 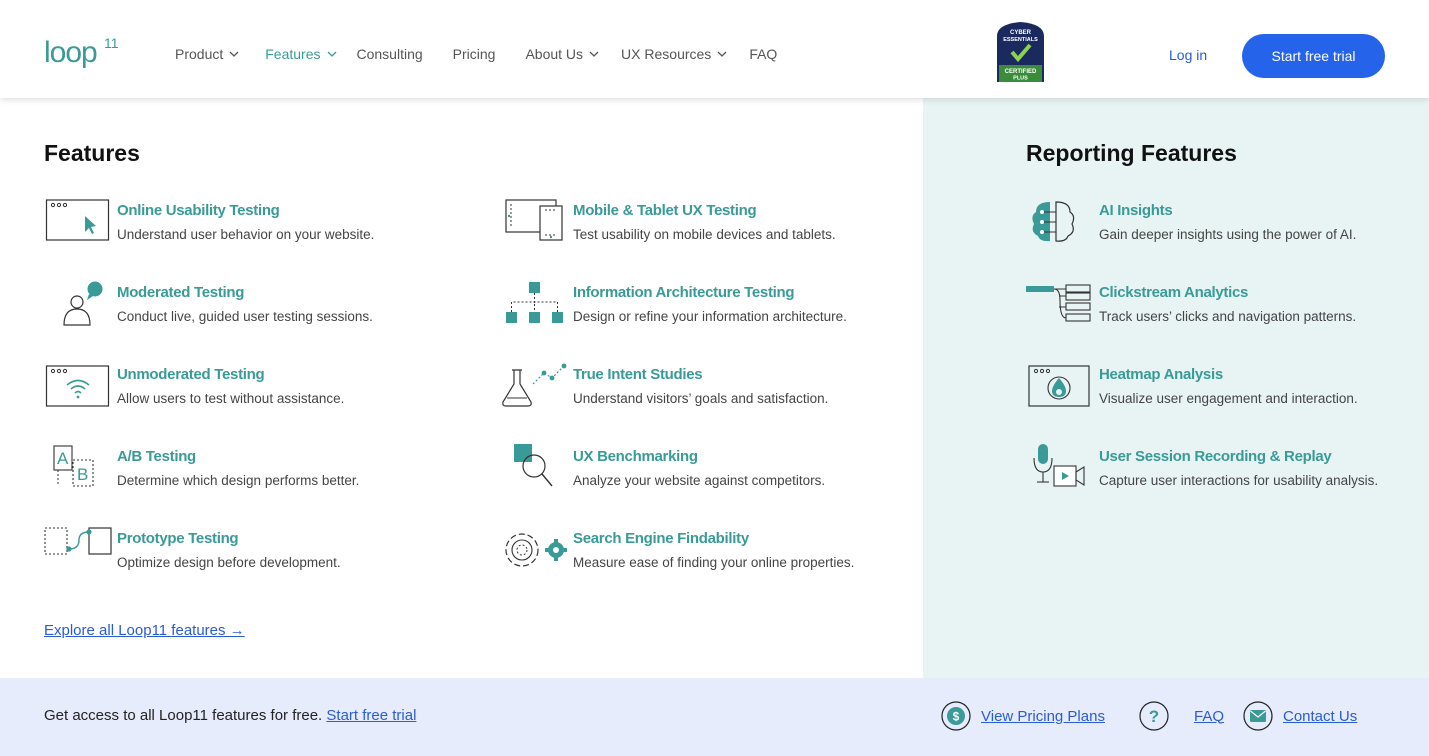 What do you see at coordinates (79, 222) in the screenshot?
I see `browser-cursor-icon` at bounding box center [79, 222].